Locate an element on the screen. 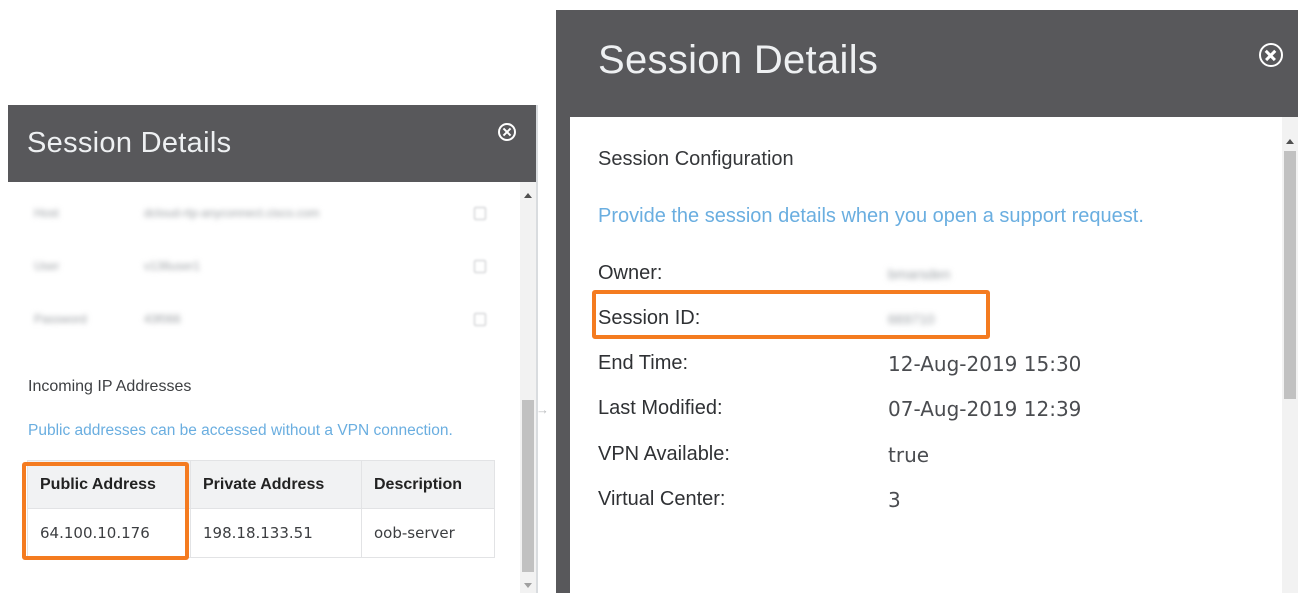  highlight-session-id is located at coordinates (791, 314).